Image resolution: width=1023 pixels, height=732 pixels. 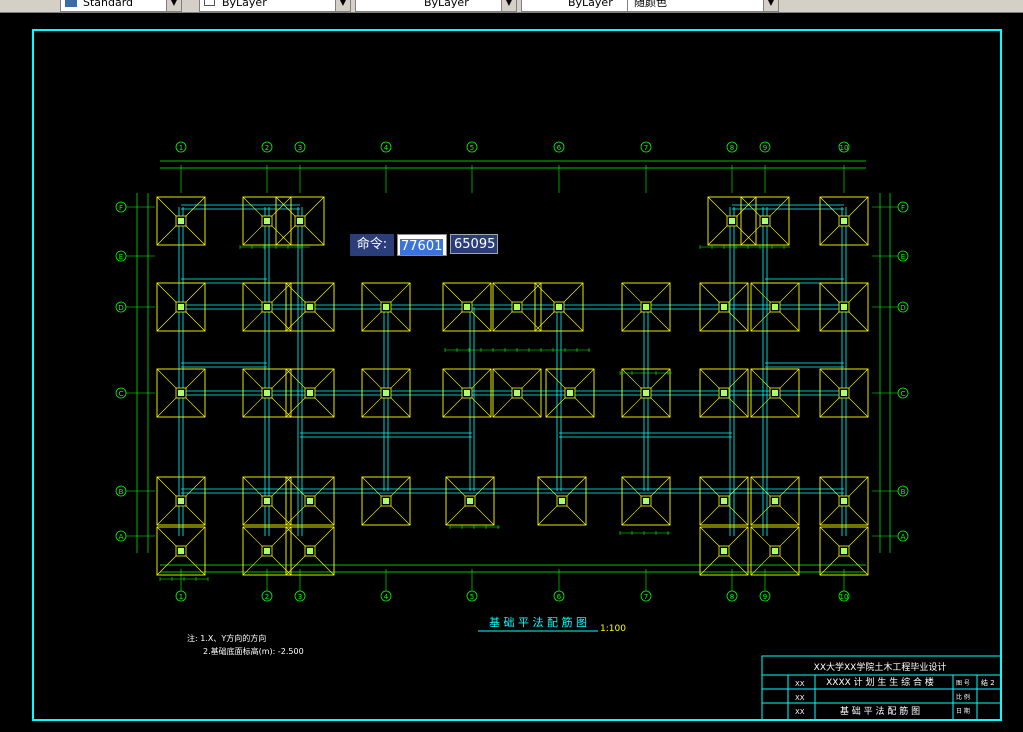 I want to click on axis-label-right: C, so click(x=903, y=394).